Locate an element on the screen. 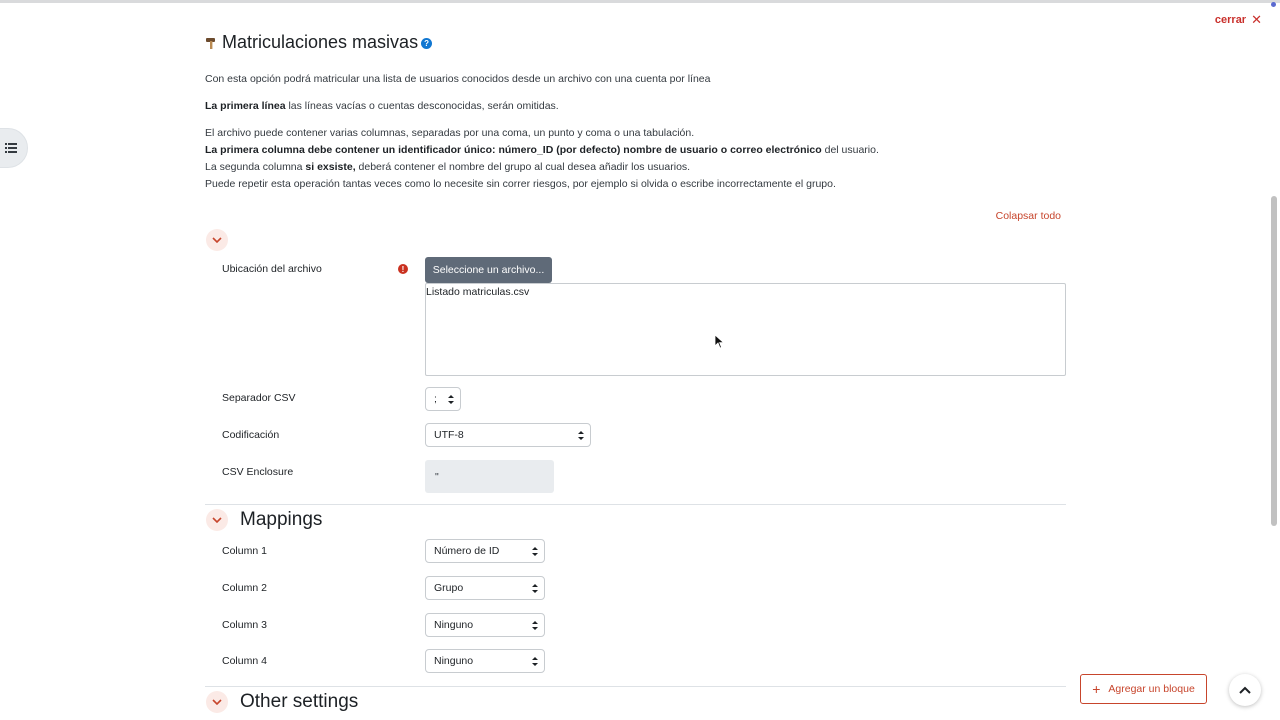 This screenshot has width=1280, height=720. column-4-select: Ninguno is located at coordinates (485, 661).